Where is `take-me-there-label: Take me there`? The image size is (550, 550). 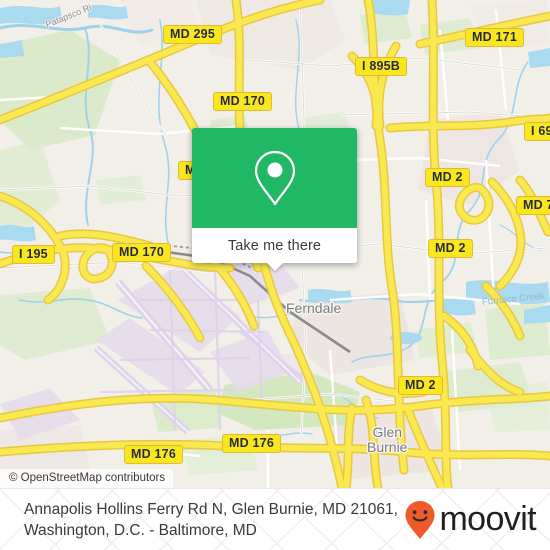
take-me-there-label: Take me there is located at coordinates (274, 245).